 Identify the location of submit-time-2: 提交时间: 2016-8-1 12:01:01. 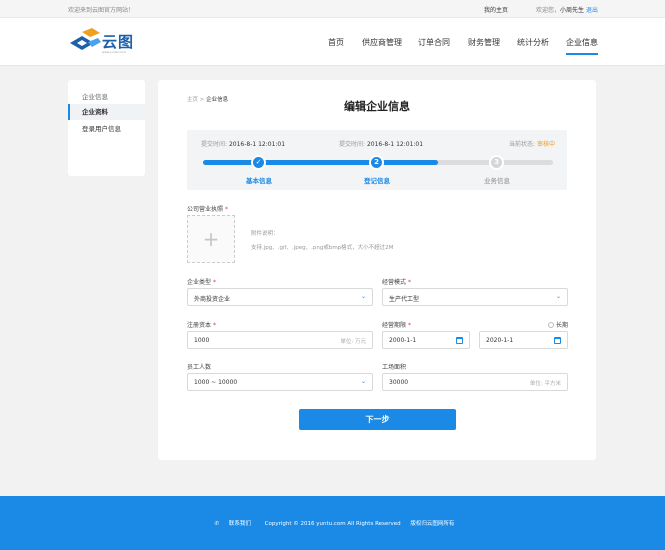
(381, 143).